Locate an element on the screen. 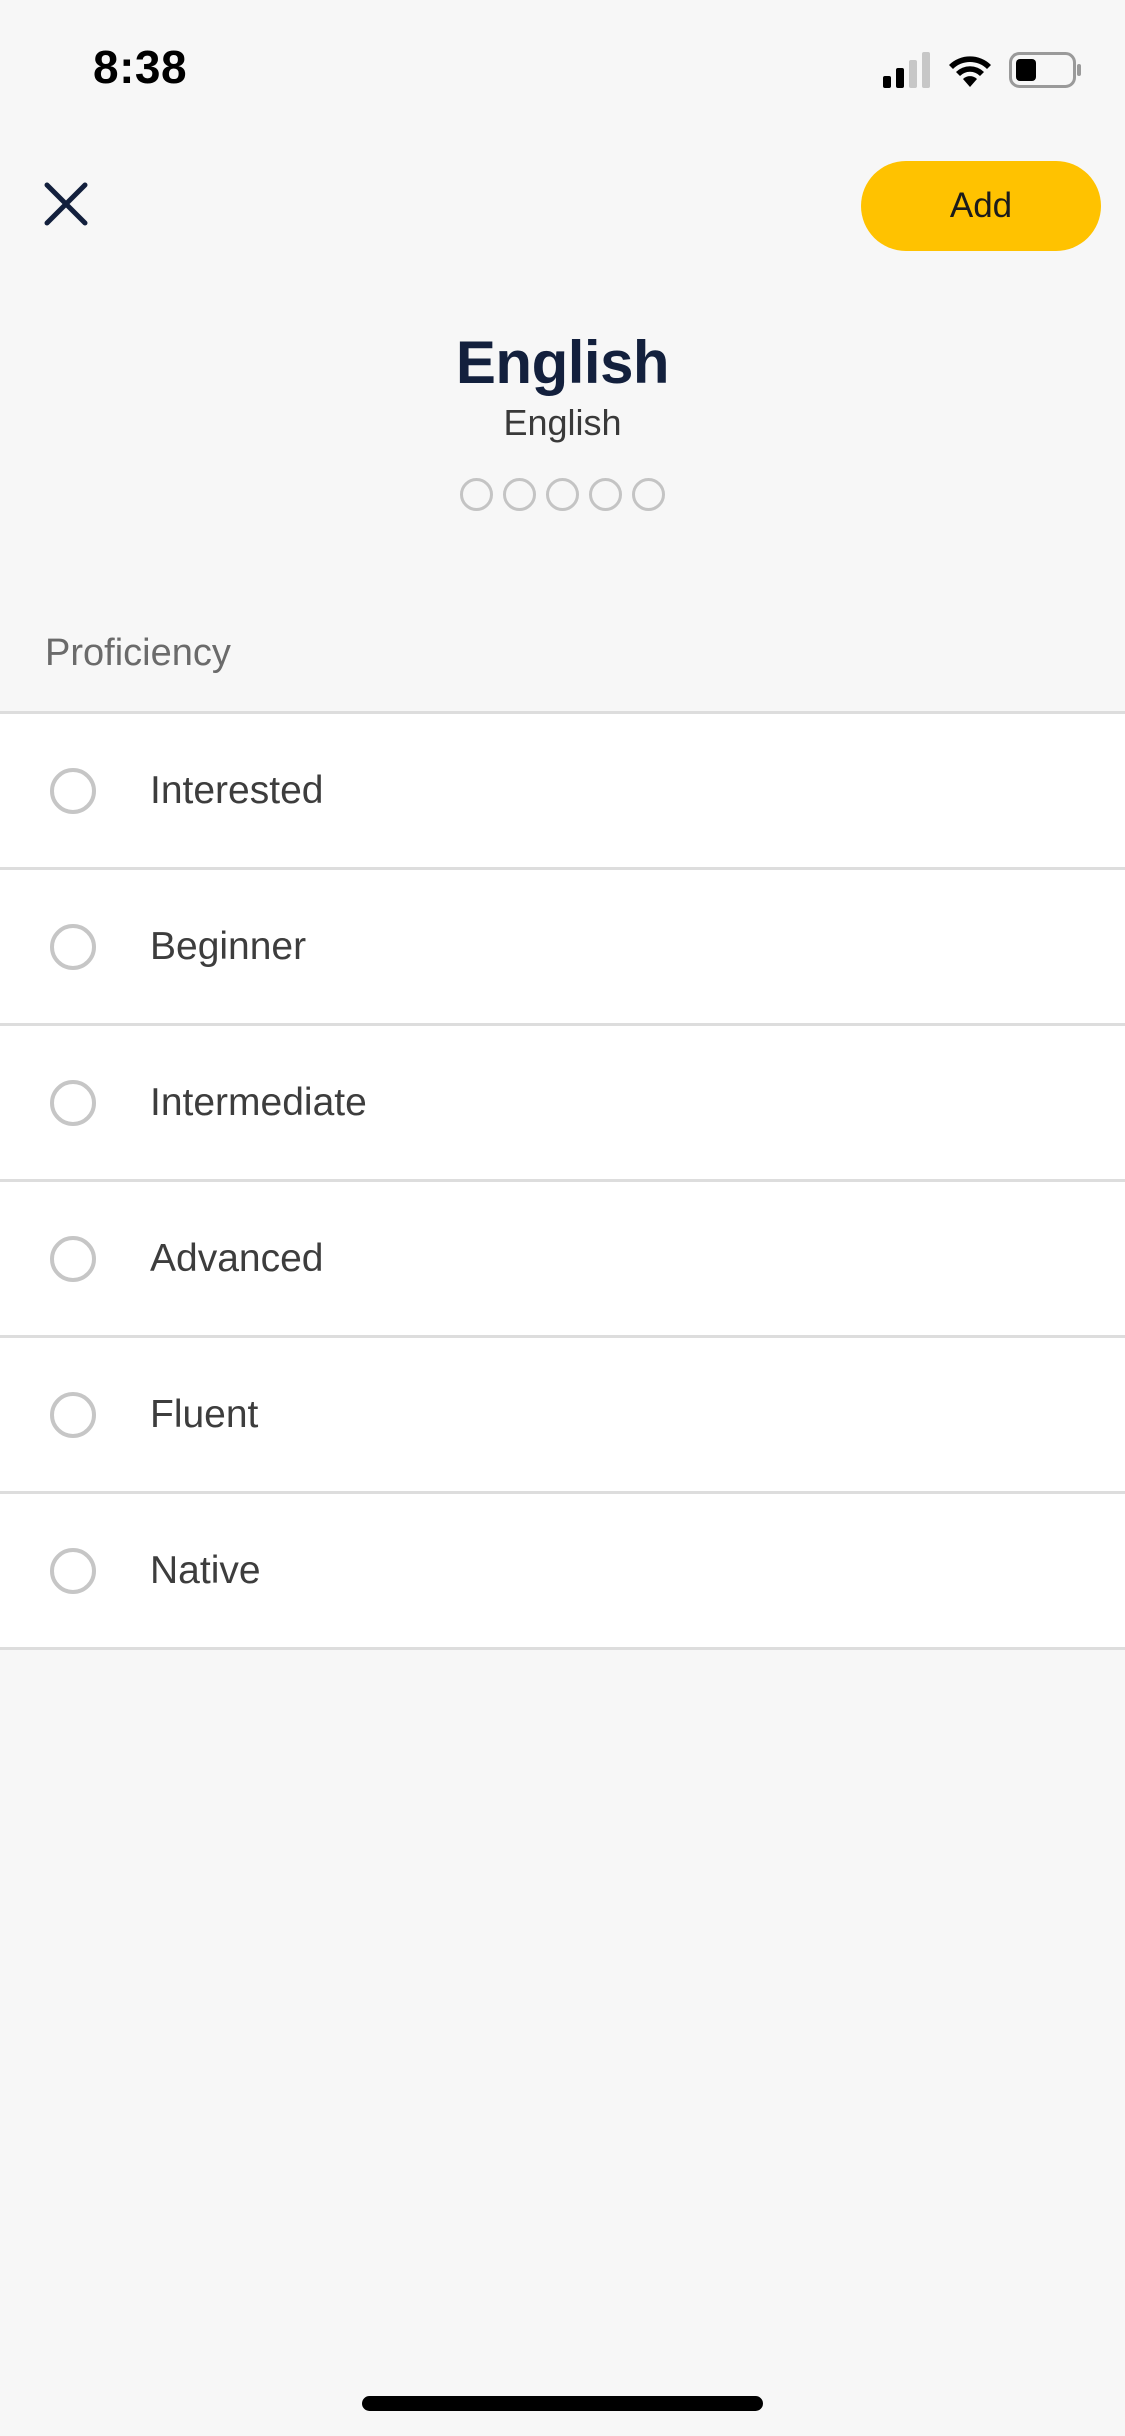 The width and height of the screenshot is (1125, 2436). cellular-signal-icon is located at coordinates (907, 70).